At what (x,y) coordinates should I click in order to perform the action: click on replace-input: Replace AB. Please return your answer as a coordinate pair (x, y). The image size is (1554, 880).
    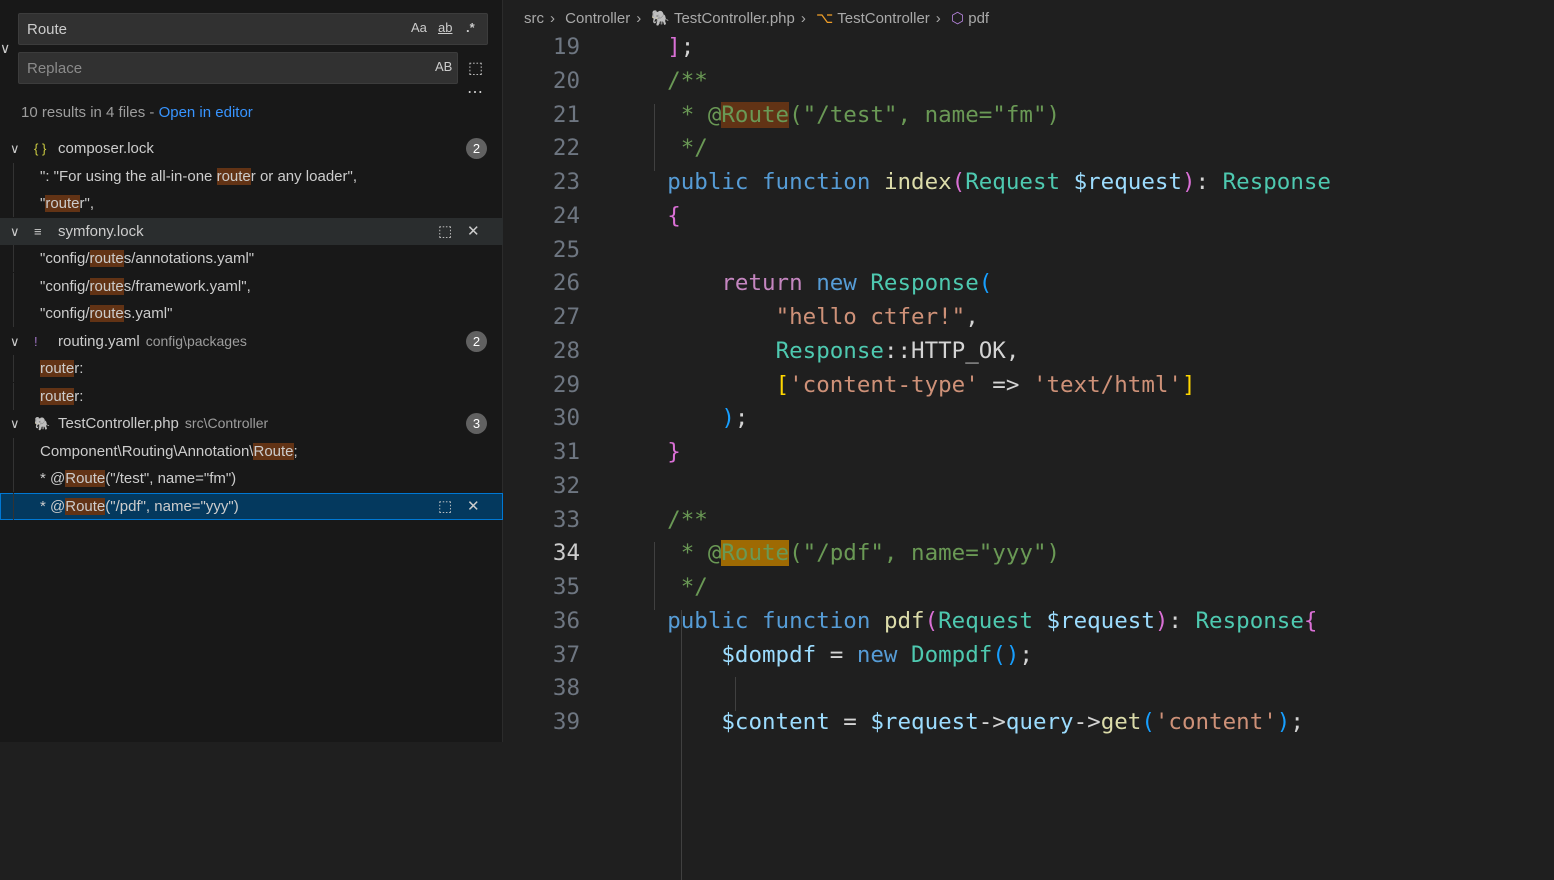
    Looking at the image, I should click on (238, 68).